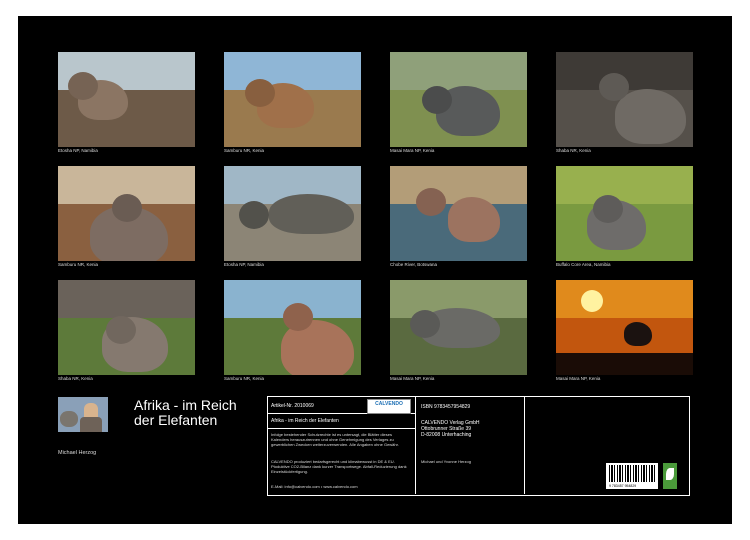 The image size is (750, 540). I want to click on barcode: 9 783457 954829, so click(632, 476).